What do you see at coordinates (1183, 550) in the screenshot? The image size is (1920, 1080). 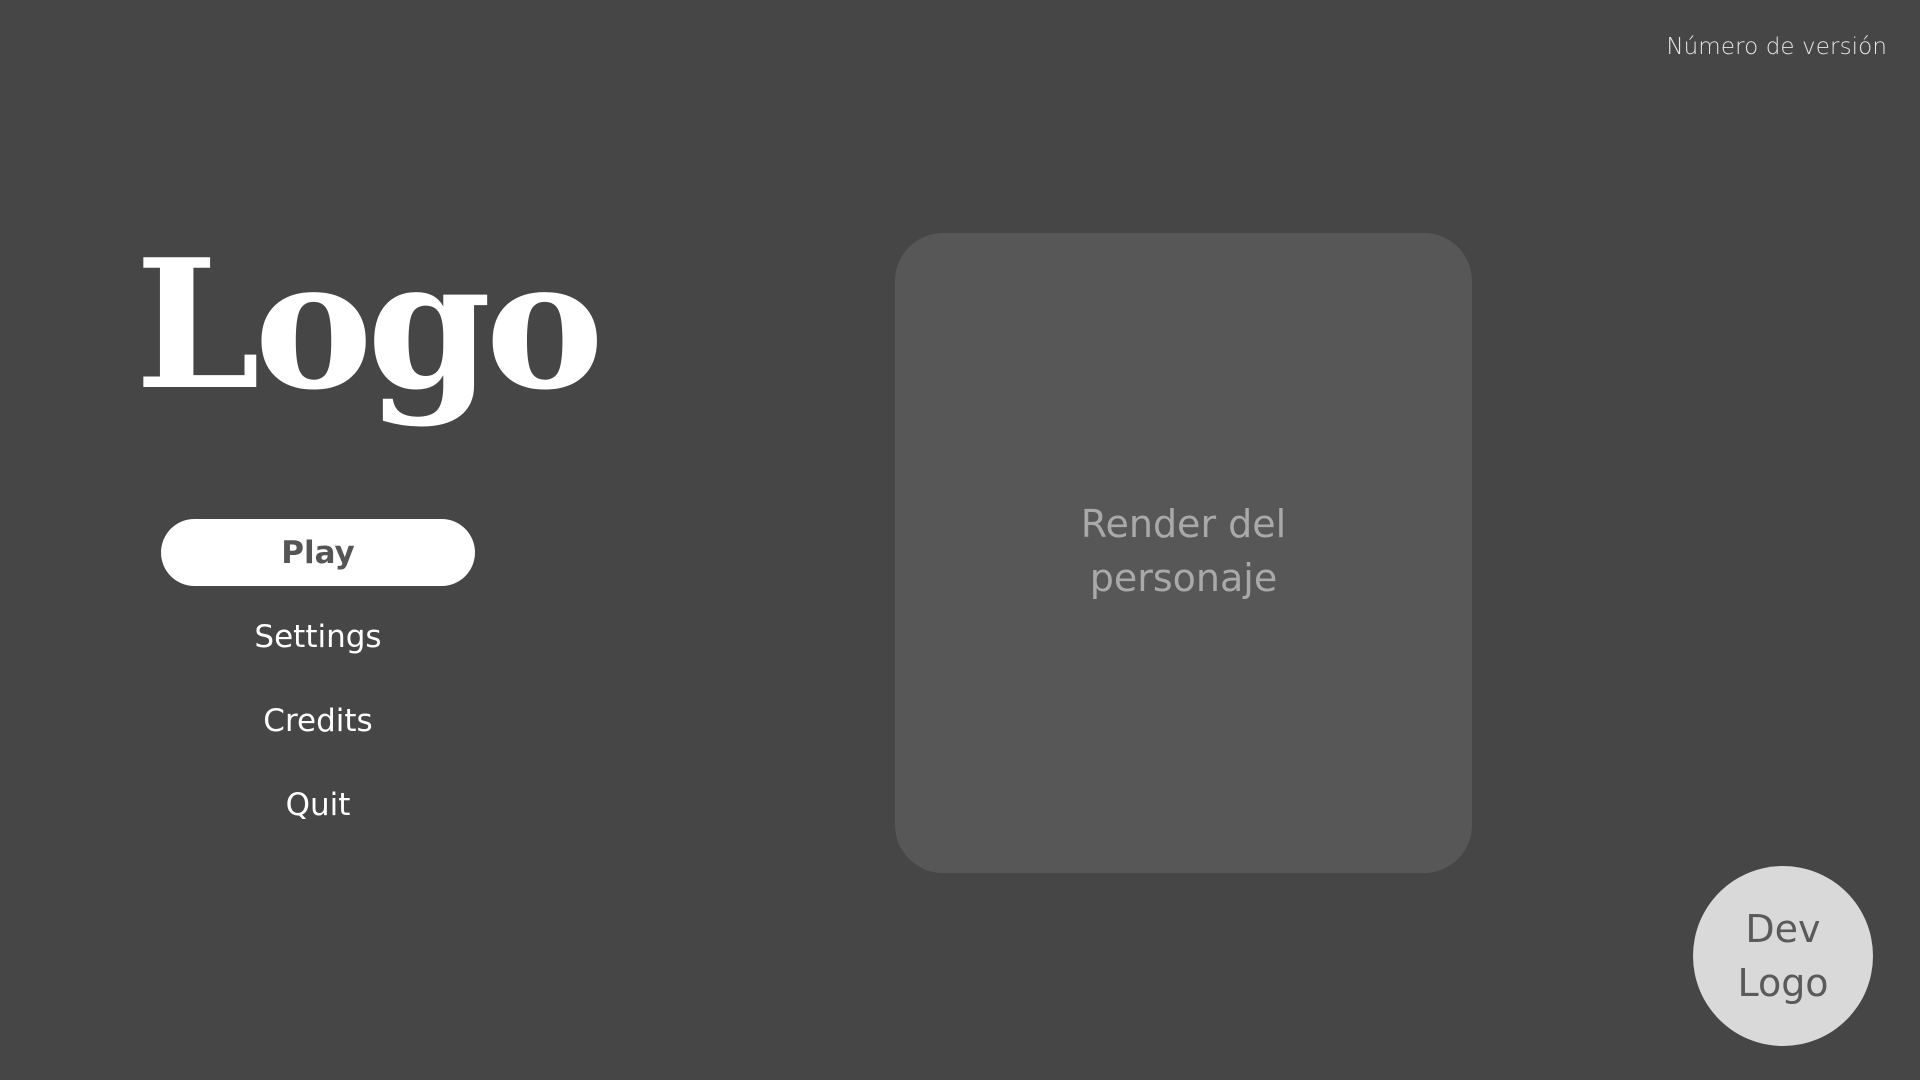 I see `character-render-label: Render del personaje` at bounding box center [1183, 550].